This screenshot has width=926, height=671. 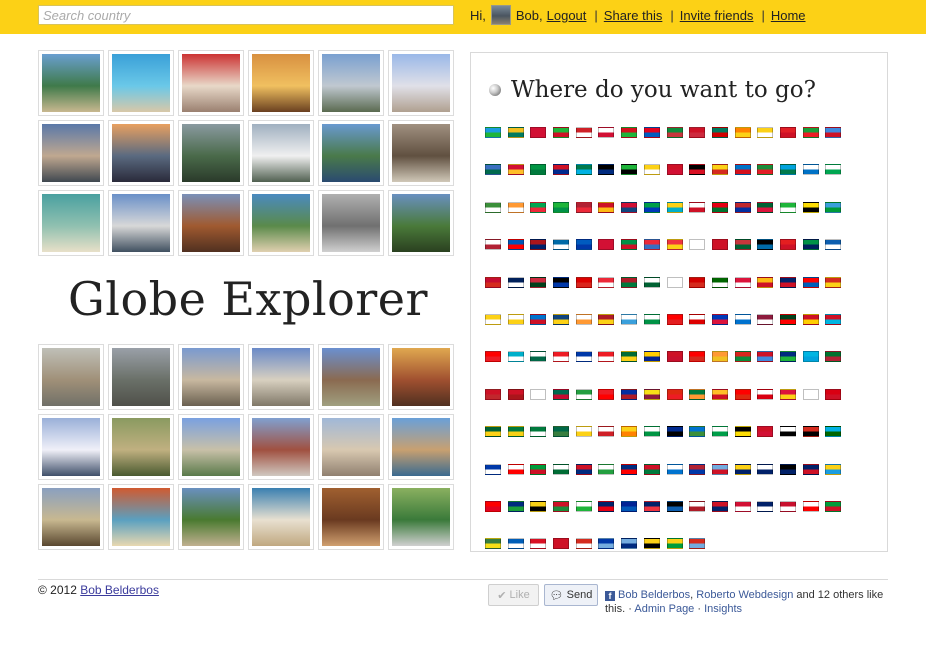 I want to click on fb-friend-link: Roberto Webdesign, so click(x=744, y=595).